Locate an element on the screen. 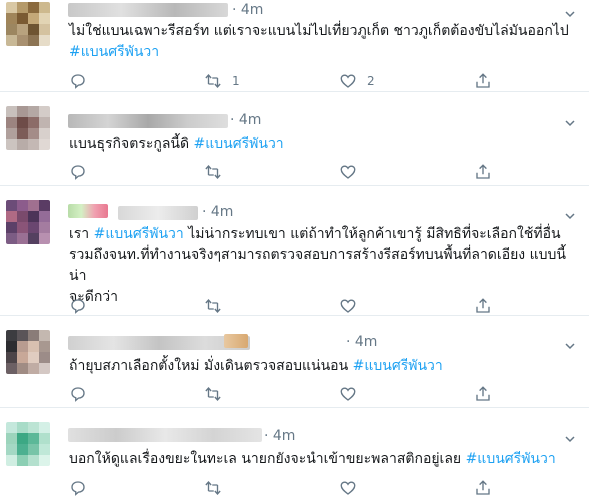 The width and height of the screenshot is (589, 500). retweet-button: 1 is located at coordinates (222, 81).